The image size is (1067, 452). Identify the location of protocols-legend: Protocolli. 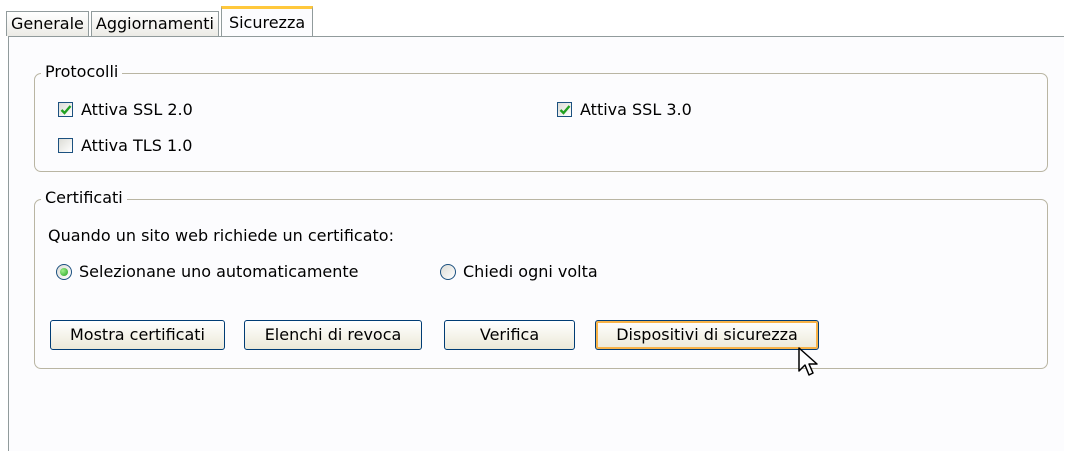
(82, 72).